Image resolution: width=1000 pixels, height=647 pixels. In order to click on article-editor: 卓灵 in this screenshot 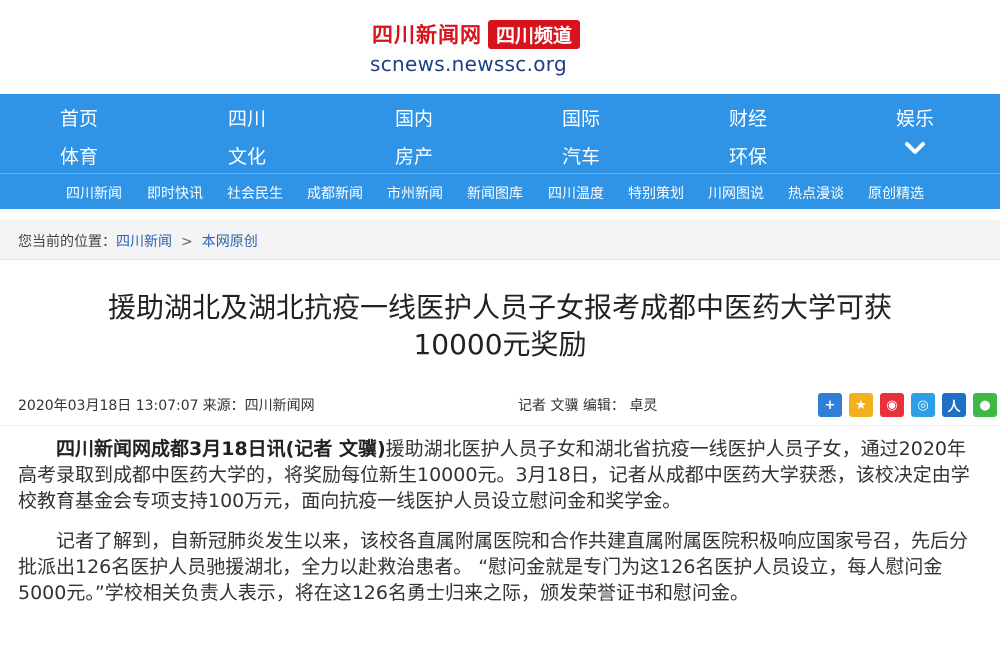, I will do `click(643, 406)`.